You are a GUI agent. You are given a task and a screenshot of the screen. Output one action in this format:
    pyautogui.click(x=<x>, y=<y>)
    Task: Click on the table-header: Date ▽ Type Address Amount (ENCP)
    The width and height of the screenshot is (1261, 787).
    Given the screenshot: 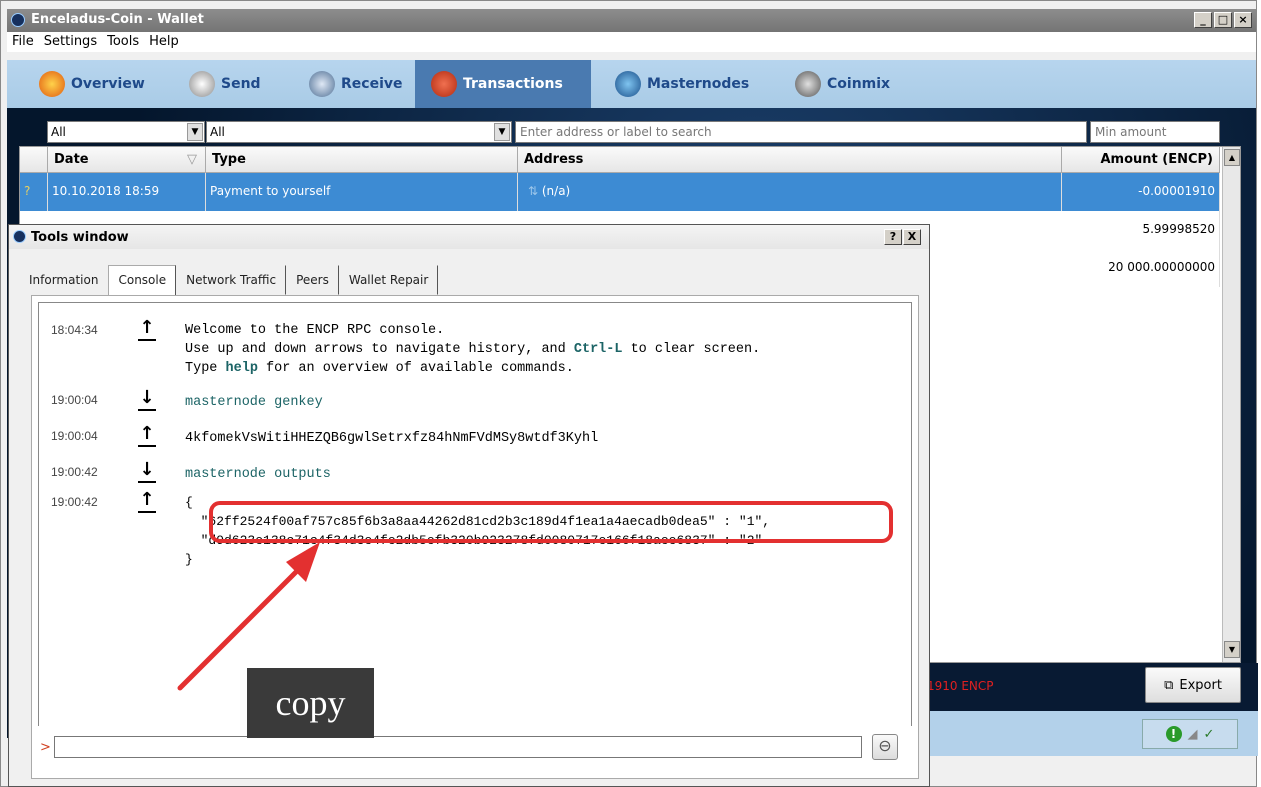 What is the action you would take?
    pyautogui.click(x=620, y=160)
    